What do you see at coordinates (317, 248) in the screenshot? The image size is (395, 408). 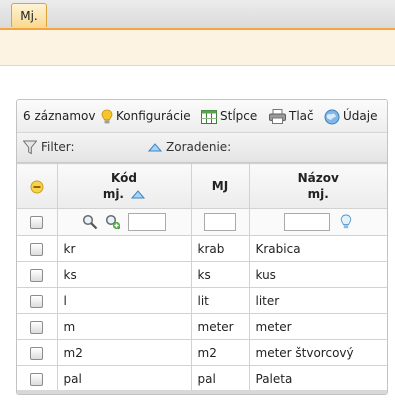 I see `cell-nazov: Krabica` at bounding box center [317, 248].